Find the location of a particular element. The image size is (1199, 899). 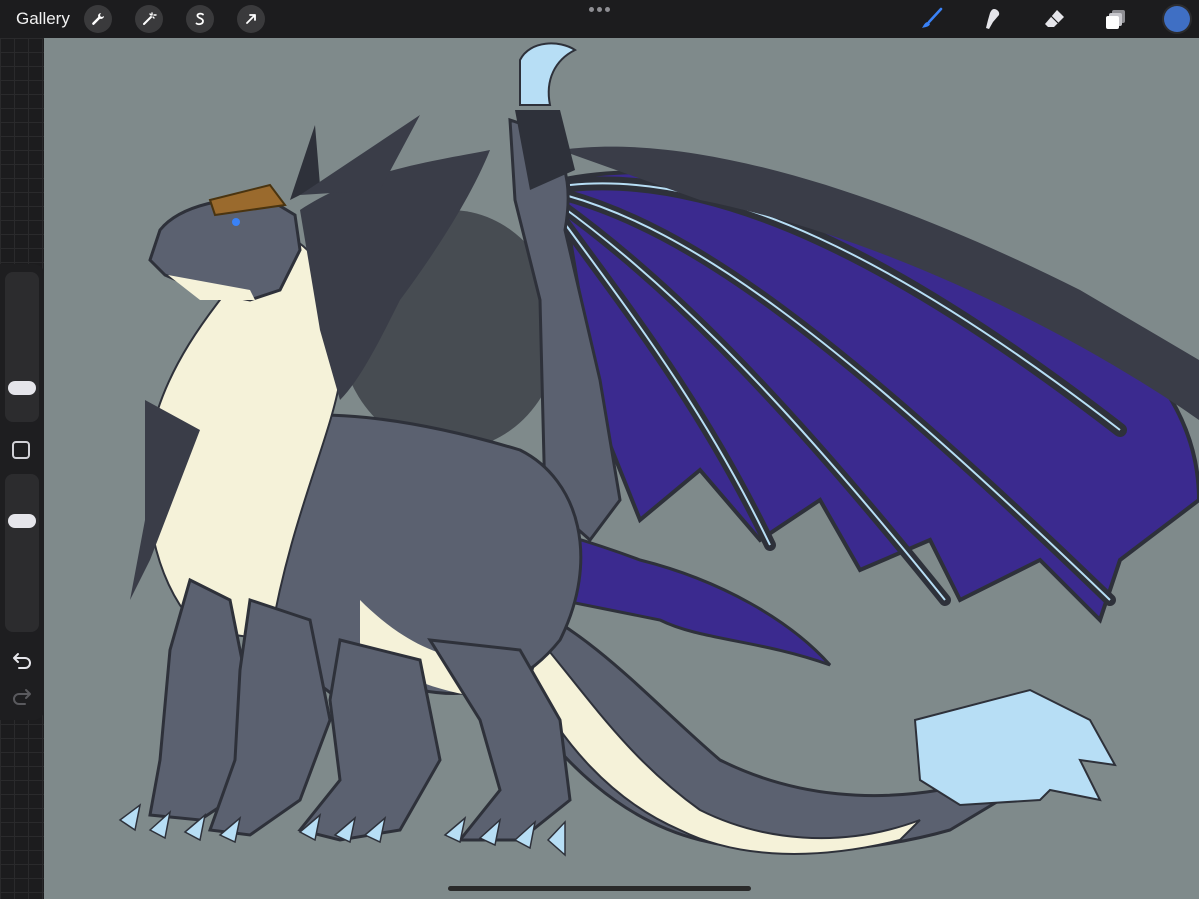

tail-fin is located at coordinates (1015, 747).